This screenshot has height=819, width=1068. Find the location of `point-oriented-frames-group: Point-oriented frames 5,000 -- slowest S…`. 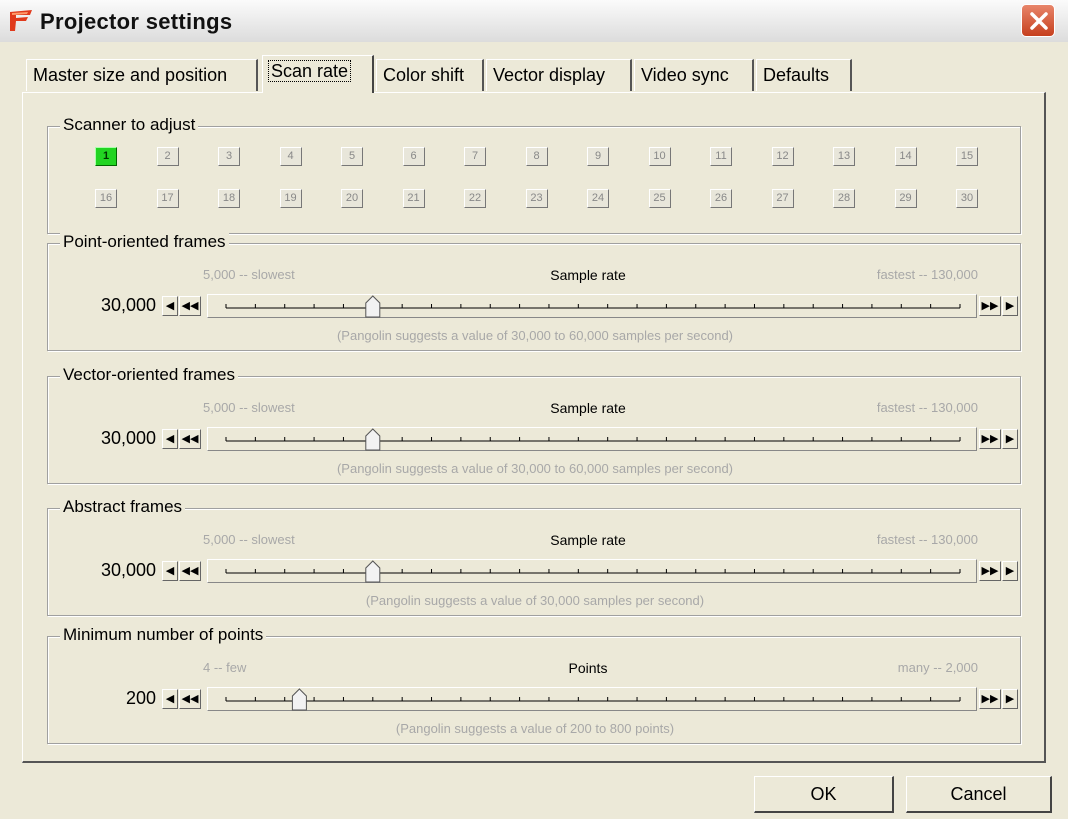

point-oriented-frames-group: Point-oriented frames 5,000 -- slowest S… is located at coordinates (534, 291).